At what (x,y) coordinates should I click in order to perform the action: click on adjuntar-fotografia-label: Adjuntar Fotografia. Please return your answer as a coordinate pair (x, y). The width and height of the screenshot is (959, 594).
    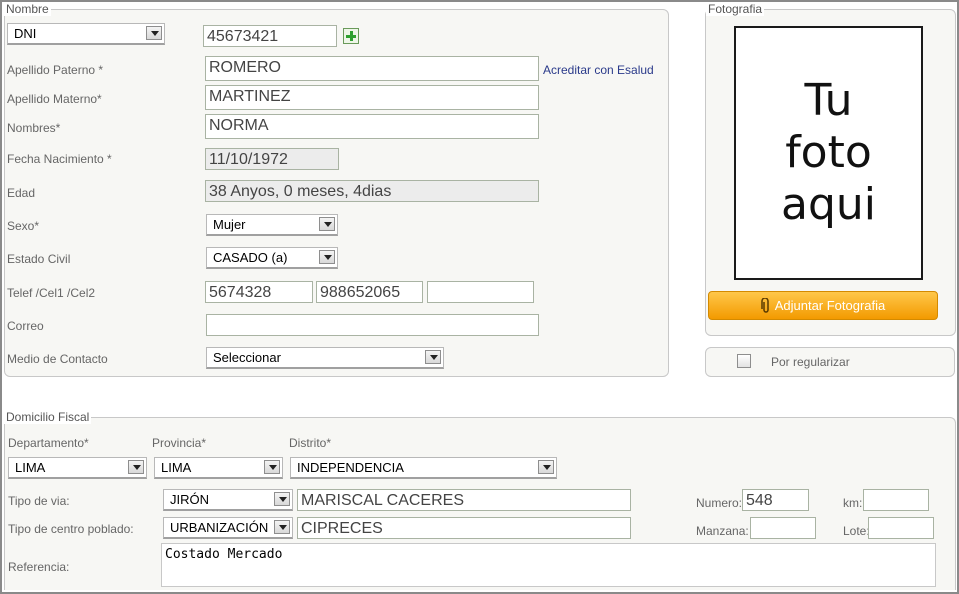
    Looking at the image, I should click on (830, 305).